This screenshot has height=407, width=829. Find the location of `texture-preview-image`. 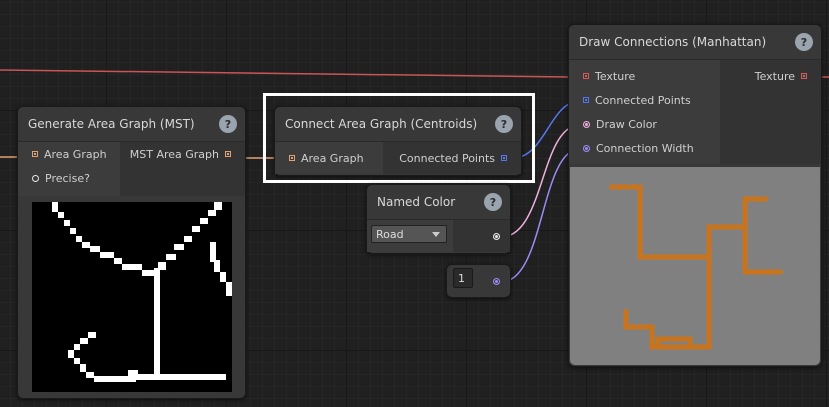

texture-preview-image is located at coordinates (695, 266).